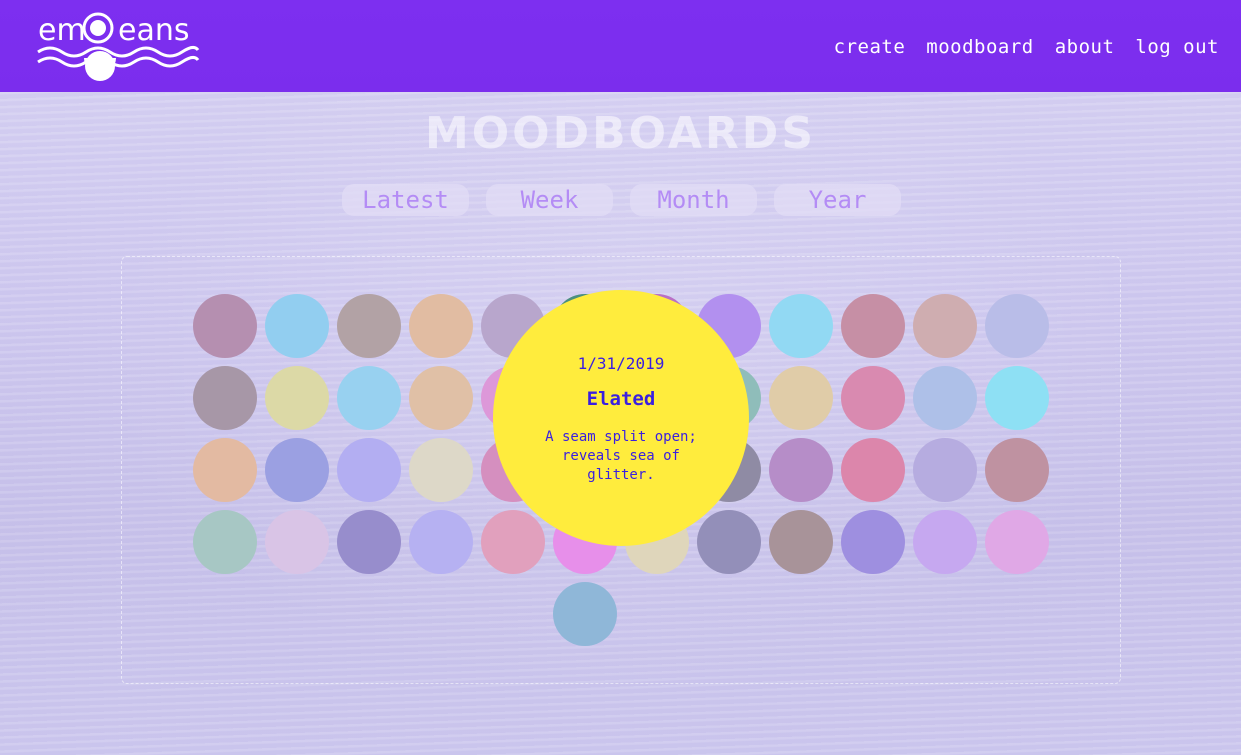  What do you see at coordinates (405, 200) in the screenshot?
I see `tab-latest: Latest` at bounding box center [405, 200].